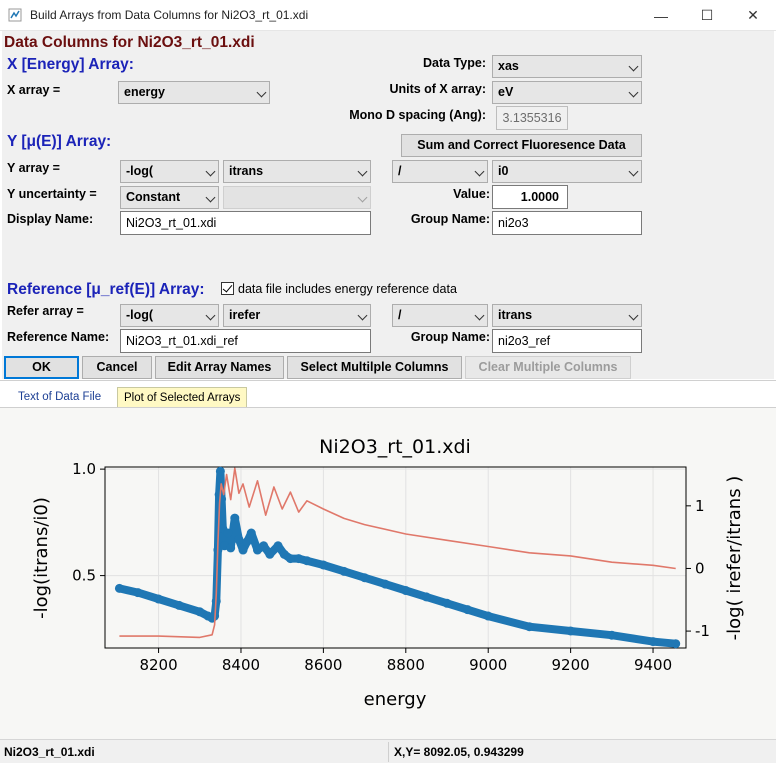  Describe the element at coordinates (70, 64) in the screenshot. I see `x-section-heading: X [Energy] Array:` at that location.